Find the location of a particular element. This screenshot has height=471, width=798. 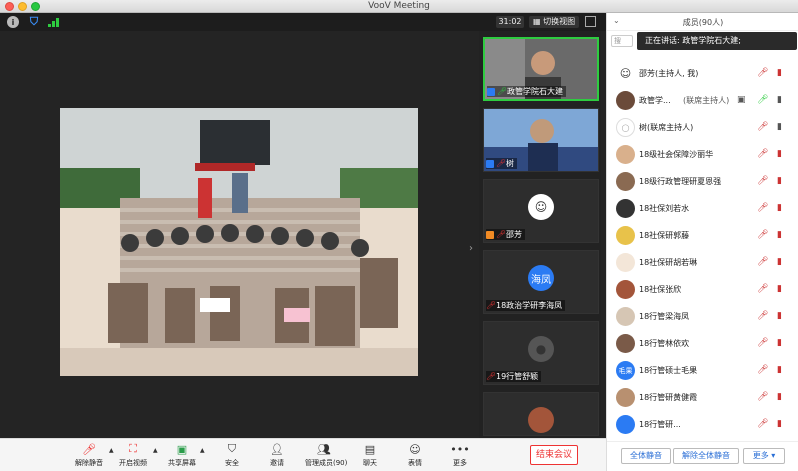

thumbnail-tile: ● 🎤︎ 19行管舒颖 is located at coordinates (541, 353).